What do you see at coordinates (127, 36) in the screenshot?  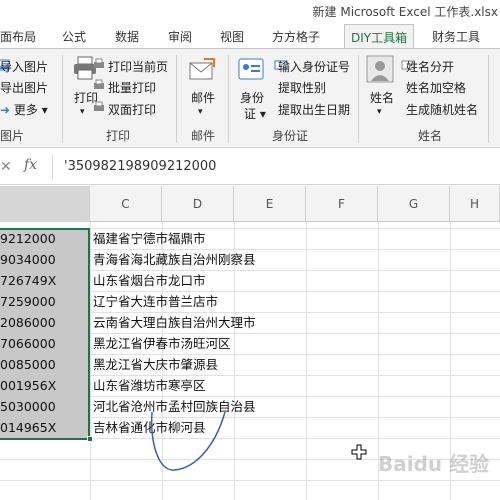 I see `tab-data: 数据` at bounding box center [127, 36].